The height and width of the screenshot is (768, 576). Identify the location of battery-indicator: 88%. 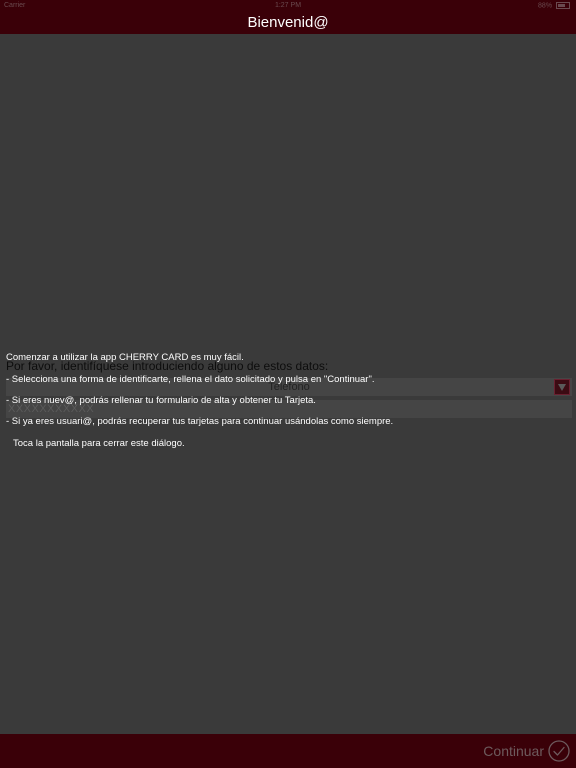
(554, 5).